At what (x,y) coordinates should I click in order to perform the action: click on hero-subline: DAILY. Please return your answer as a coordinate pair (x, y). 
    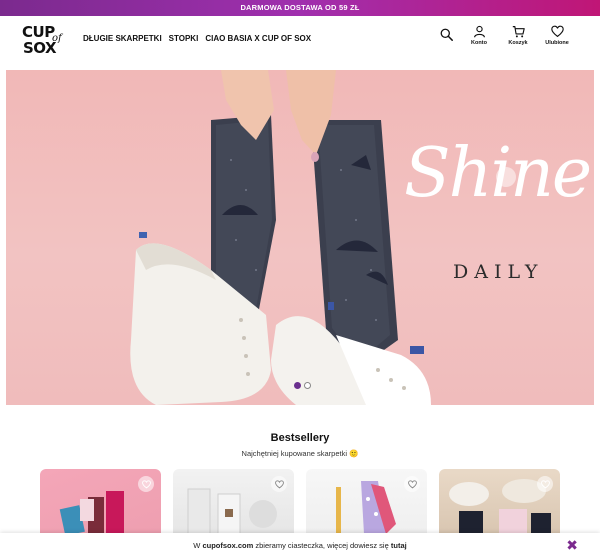
    Looking at the image, I should click on (498, 272).